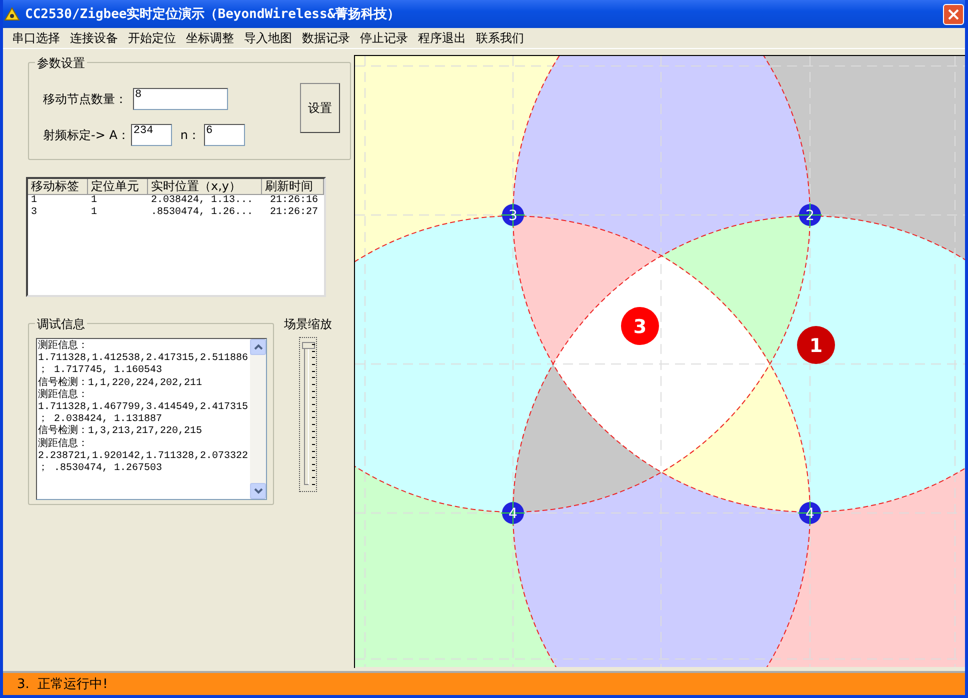 The width and height of the screenshot is (968, 698). What do you see at coordinates (190, 135) in the screenshot?
I see `field-label: n：` at bounding box center [190, 135].